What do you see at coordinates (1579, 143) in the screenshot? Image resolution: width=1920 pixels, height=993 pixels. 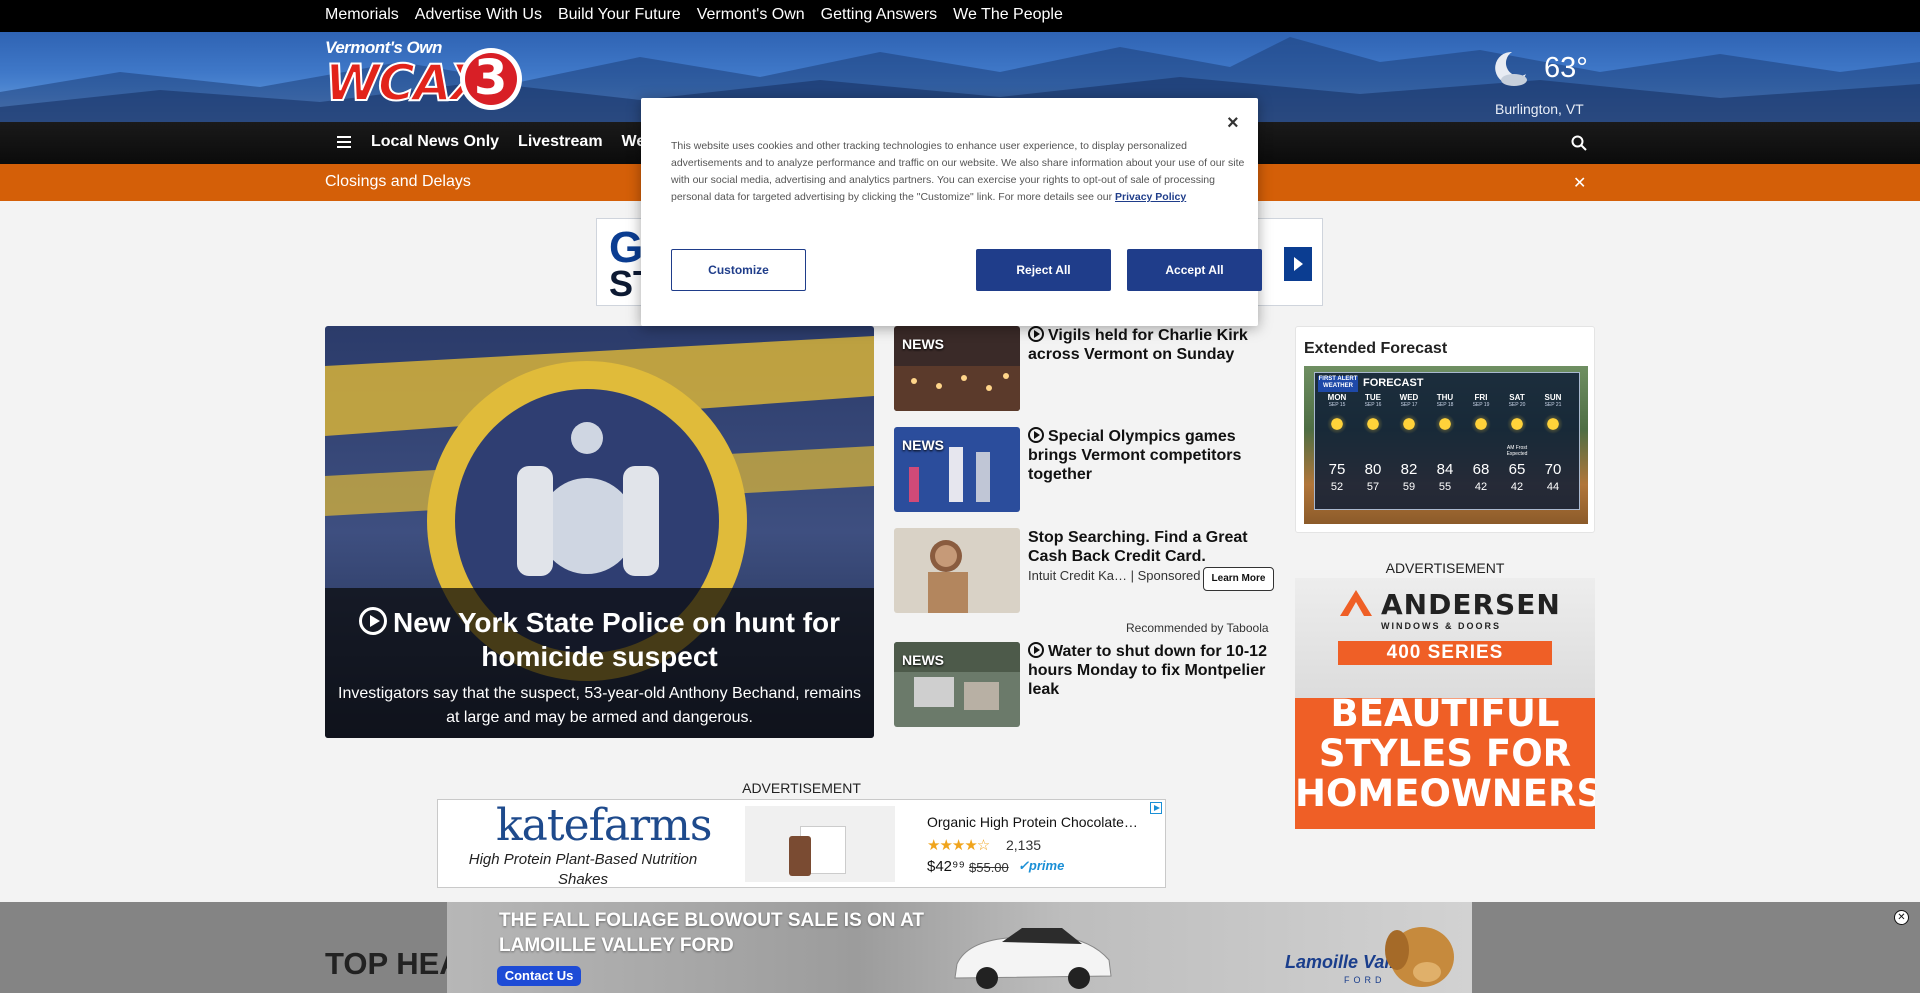 I see `search-icon` at bounding box center [1579, 143].